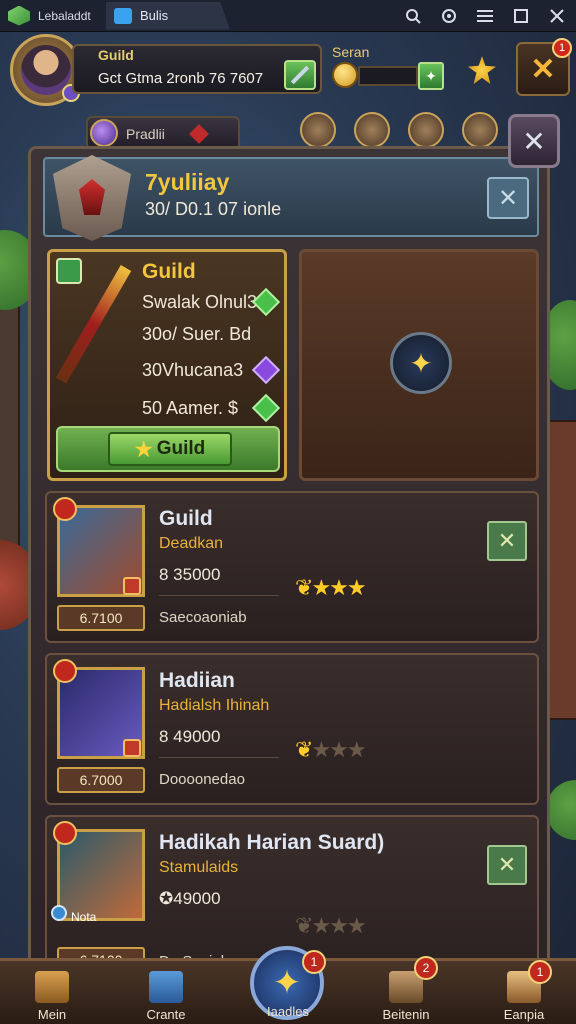 The height and width of the screenshot is (1024, 576). Describe the element at coordinates (426, 968) in the screenshot. I see `nav-badge: 2` at that location.